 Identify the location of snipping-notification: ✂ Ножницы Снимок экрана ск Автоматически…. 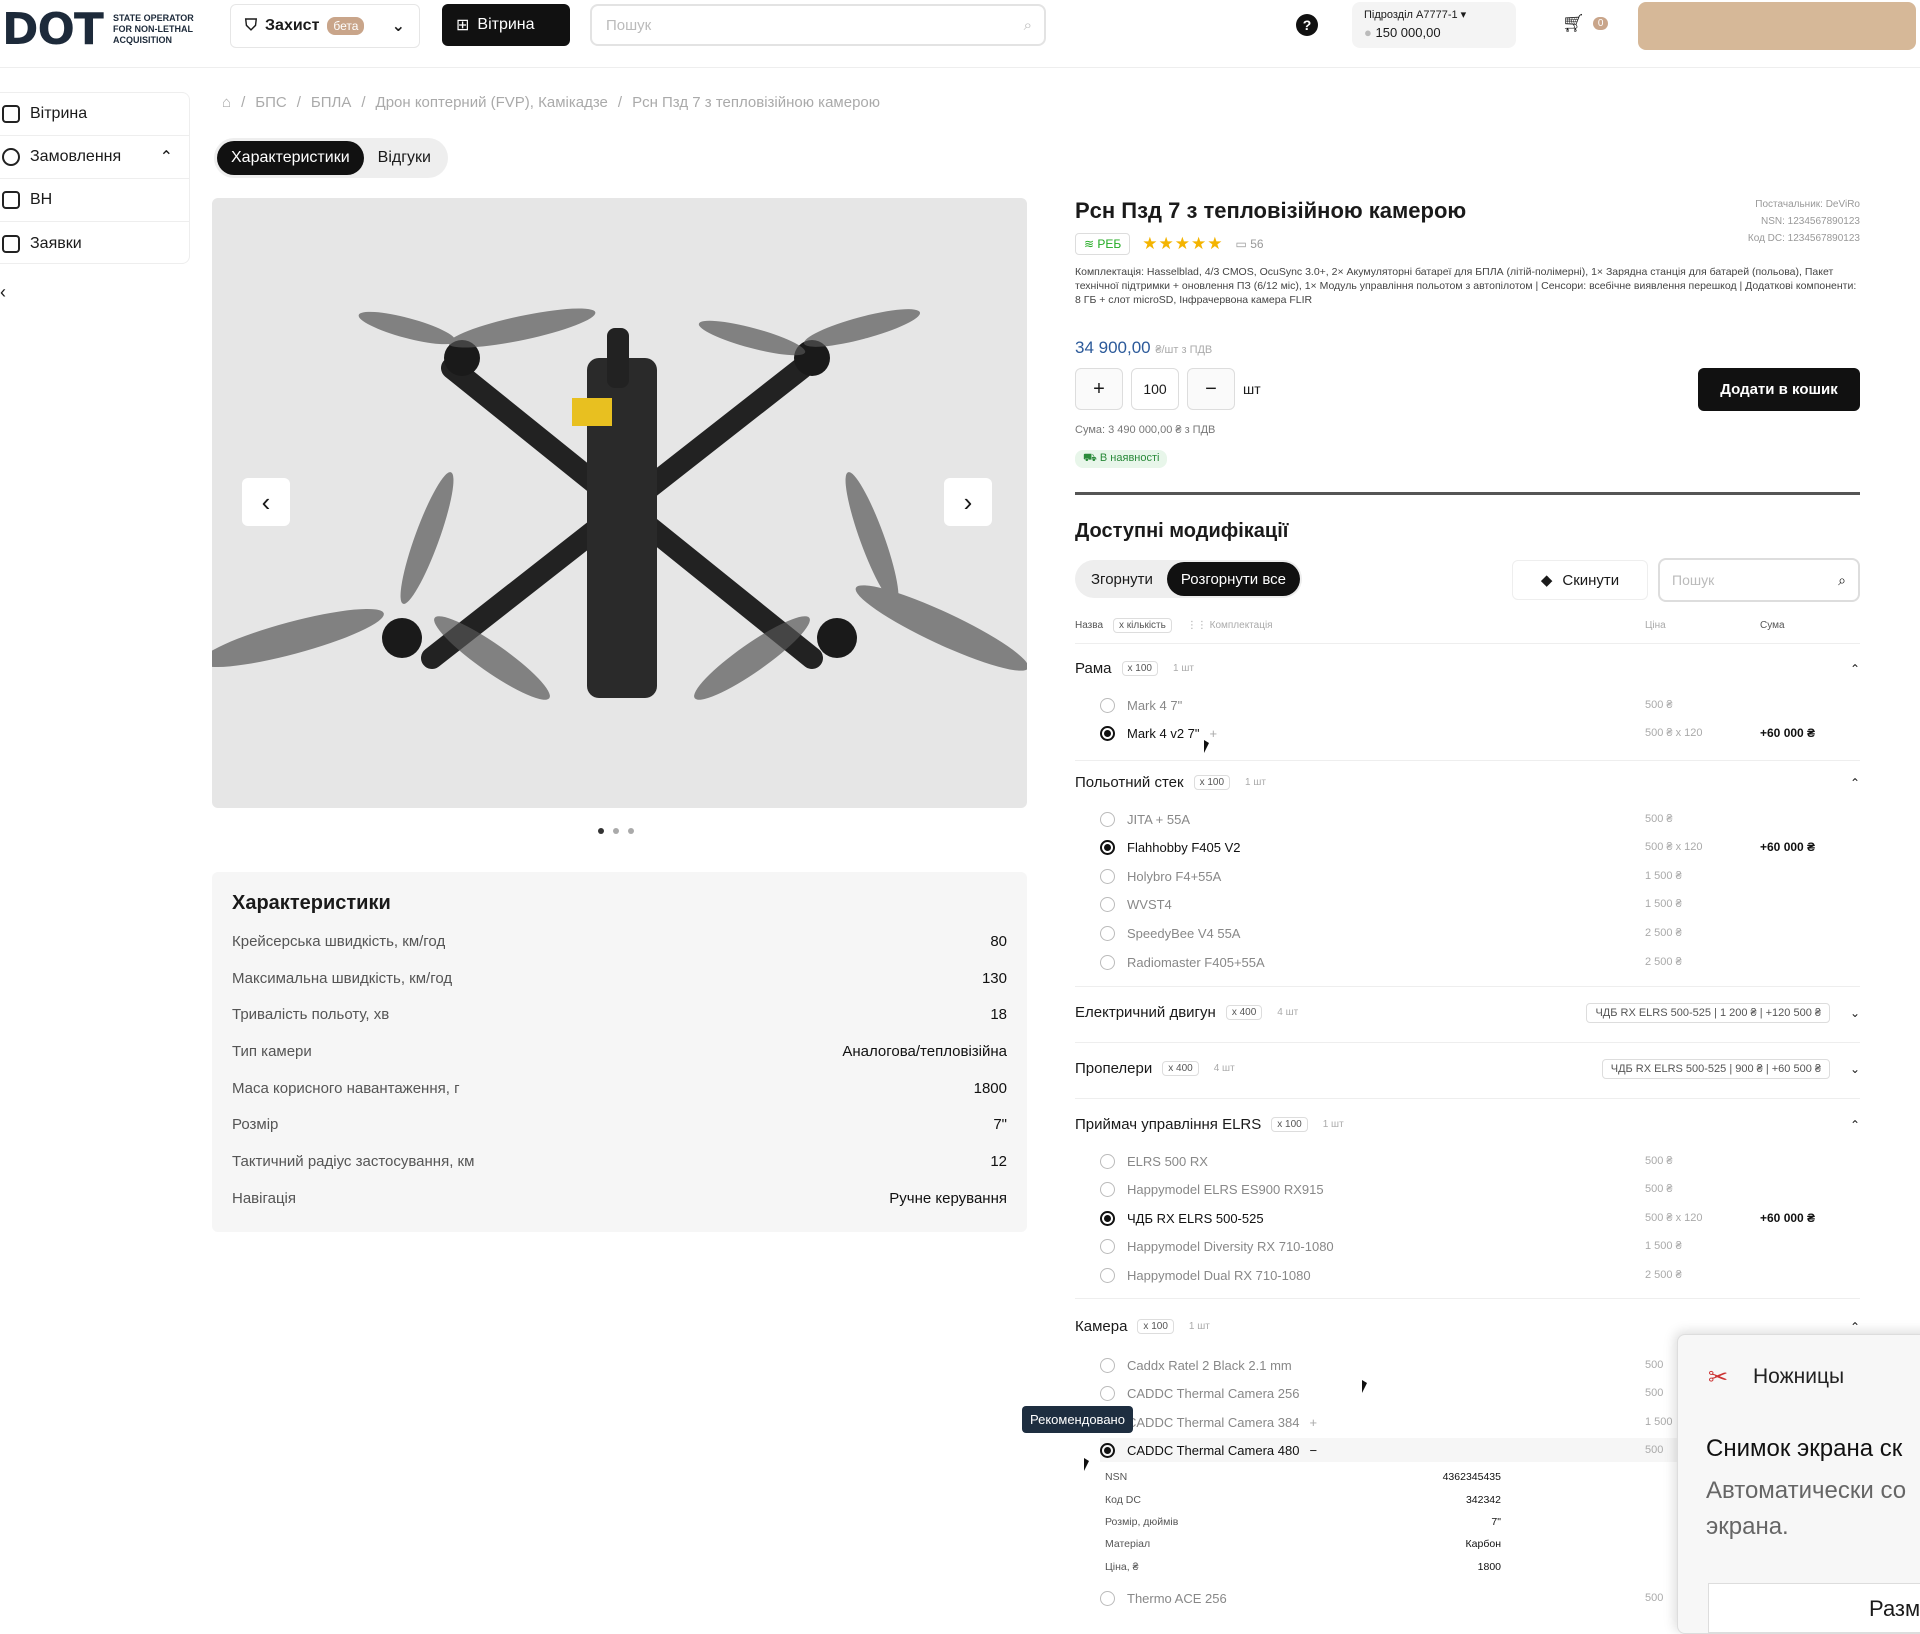
(1798, 1484).